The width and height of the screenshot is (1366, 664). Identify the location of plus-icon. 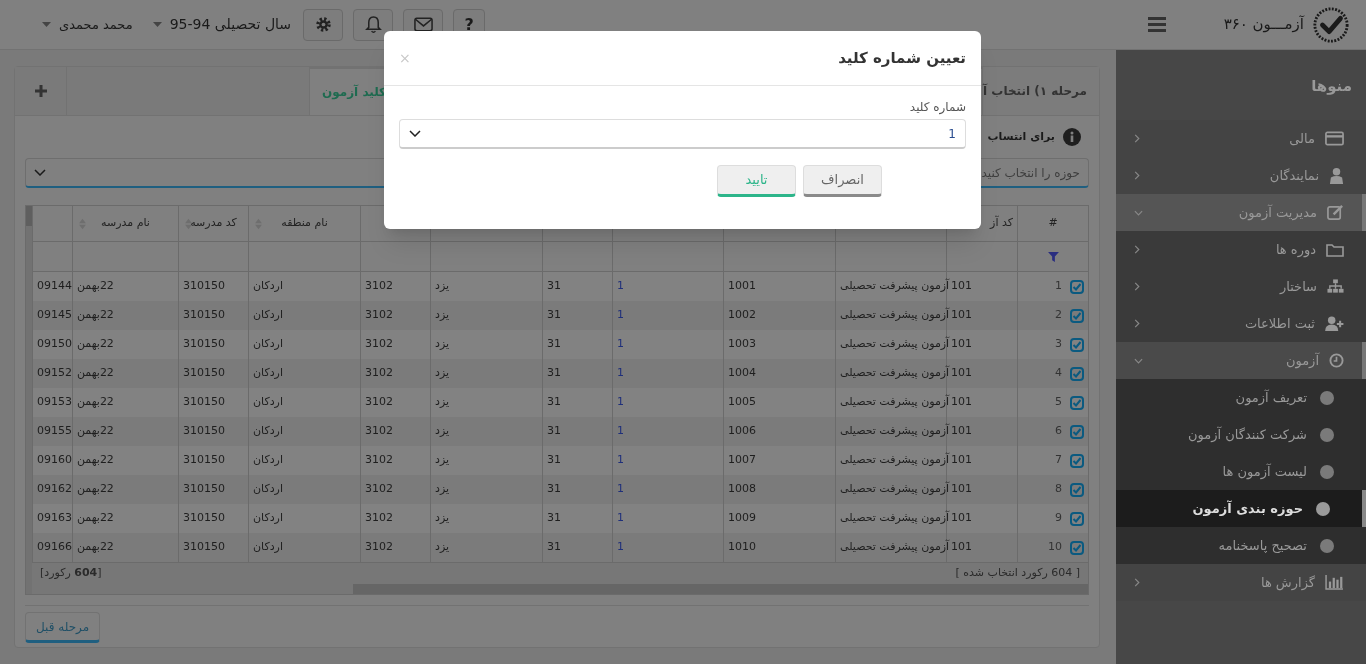
(40, 91).